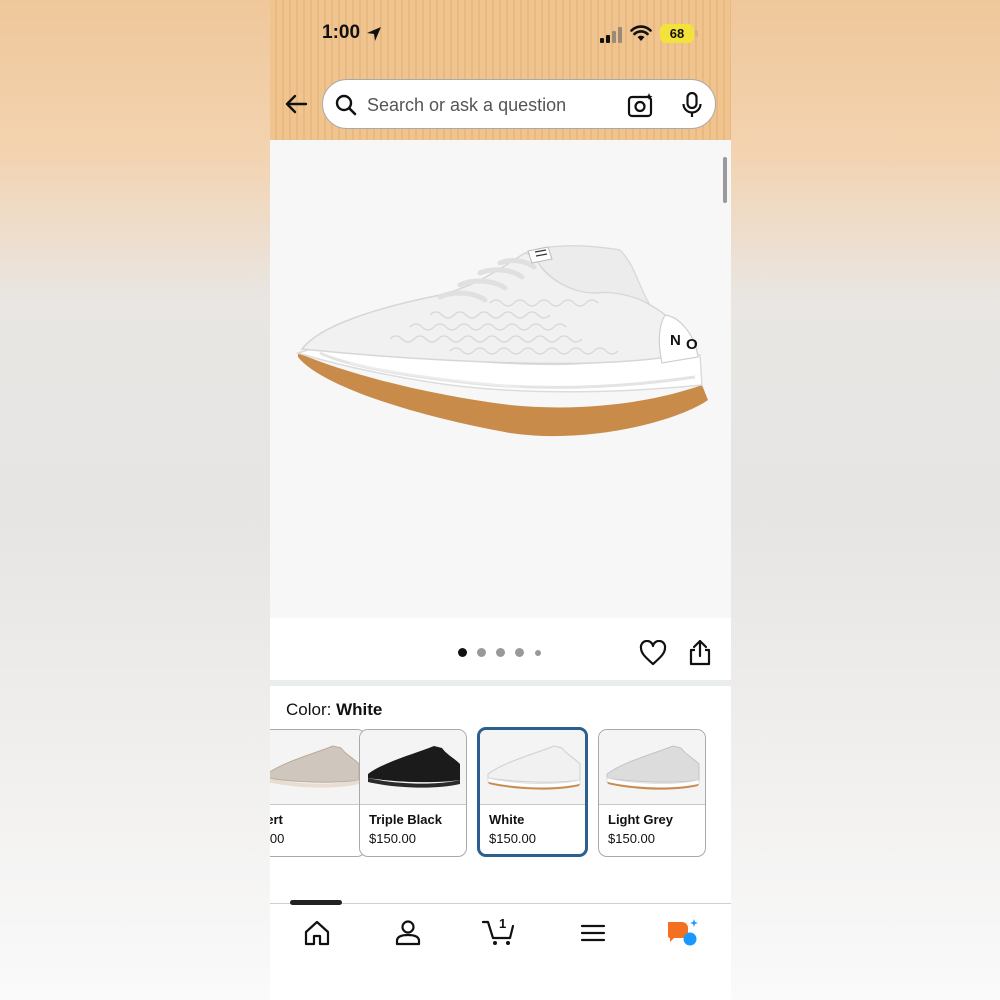 The image size is (1000, 1000). I want to click on cart-count: 1, so click(502, 923).